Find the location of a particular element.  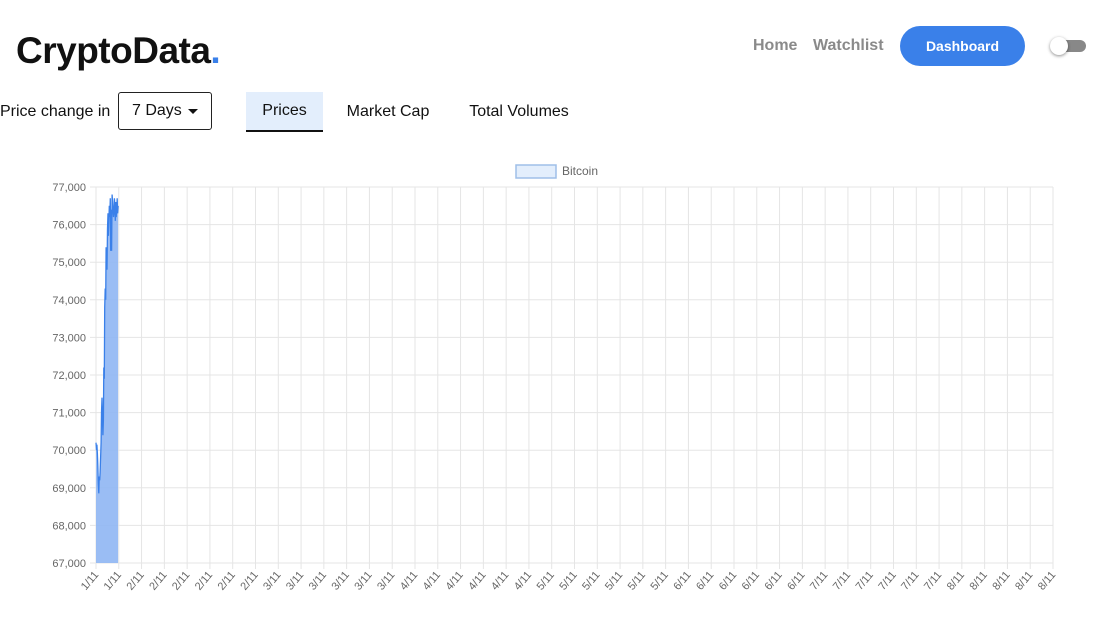

y-tick-label: 75,000 is located at coordinates (69, 263).